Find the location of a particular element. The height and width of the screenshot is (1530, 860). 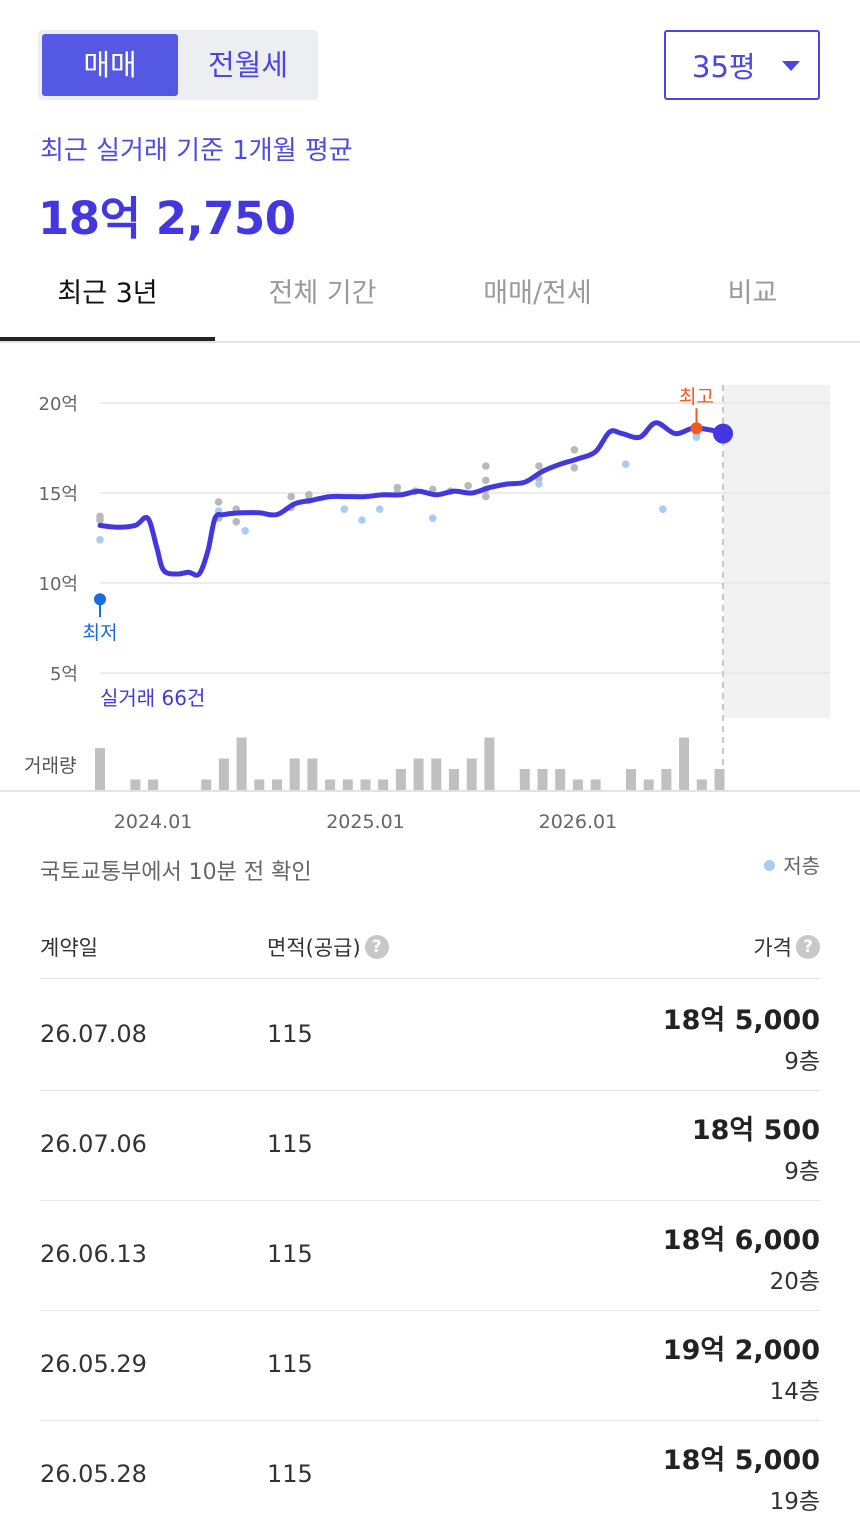

row-floor: 20층 is located at coordinates (794, 1282).